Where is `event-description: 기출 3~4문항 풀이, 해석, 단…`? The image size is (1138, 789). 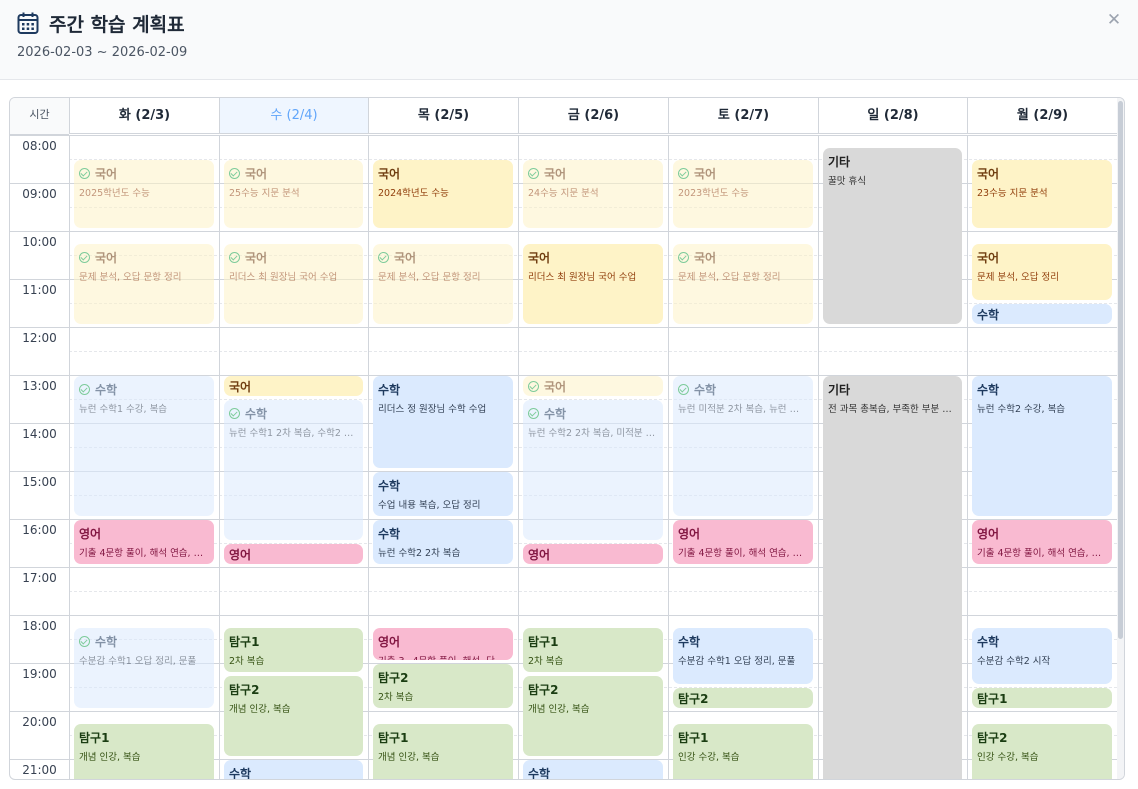 event-description: 기출 3~4문항 풀이, 해석, 단… is located at coordinates (443, 656).